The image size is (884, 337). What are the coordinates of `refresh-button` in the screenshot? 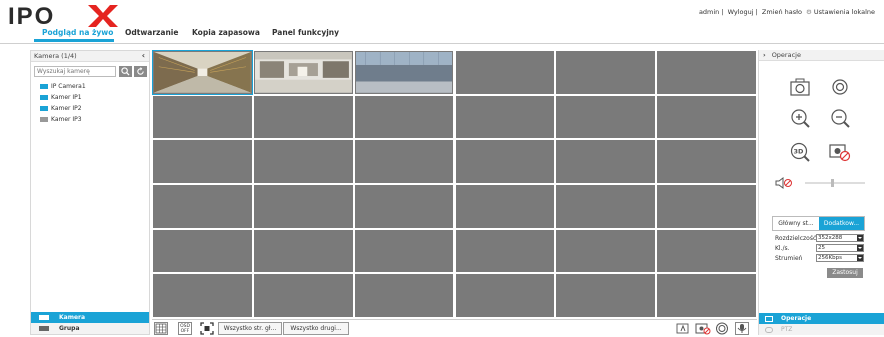 It's located at (140, 71).